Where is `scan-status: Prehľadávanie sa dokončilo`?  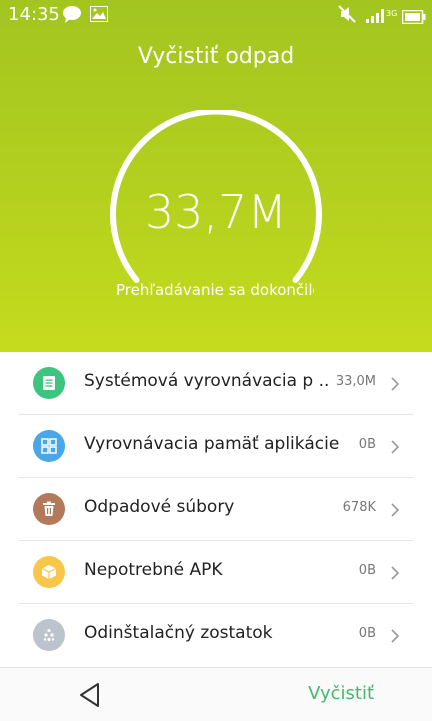
scan-status: Prehľadávanie sa dokončilo is located at coordinates (215, 290).